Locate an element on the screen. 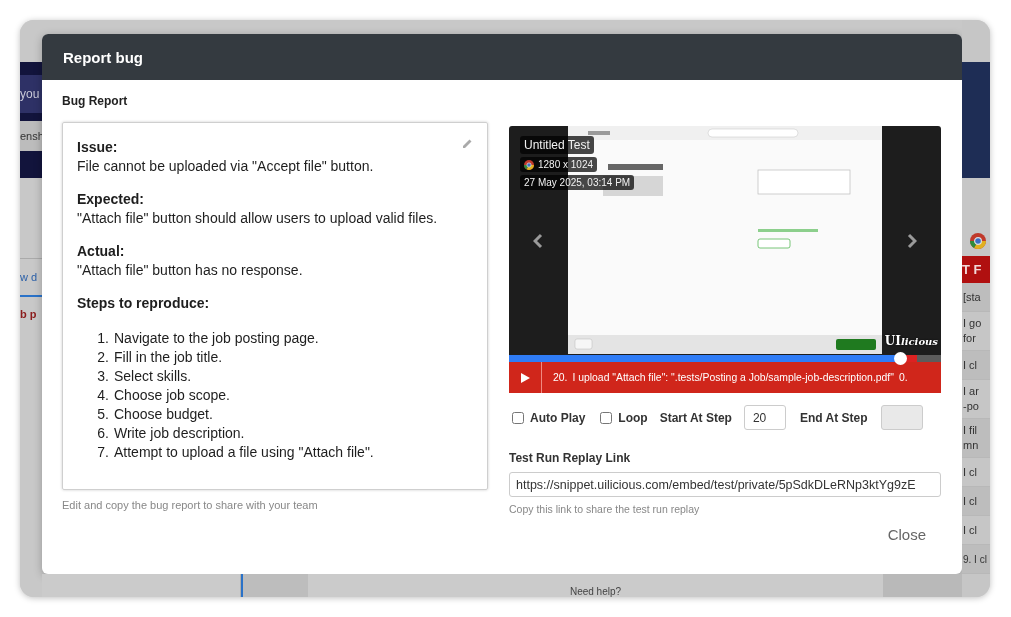 The width and height of the screenshot is (1011, 617). link-field: https://snippet.uilicious.com/embed/test/private/5pSdkDLeRNp3ktYg9zE is located at coordinates (725, 484).